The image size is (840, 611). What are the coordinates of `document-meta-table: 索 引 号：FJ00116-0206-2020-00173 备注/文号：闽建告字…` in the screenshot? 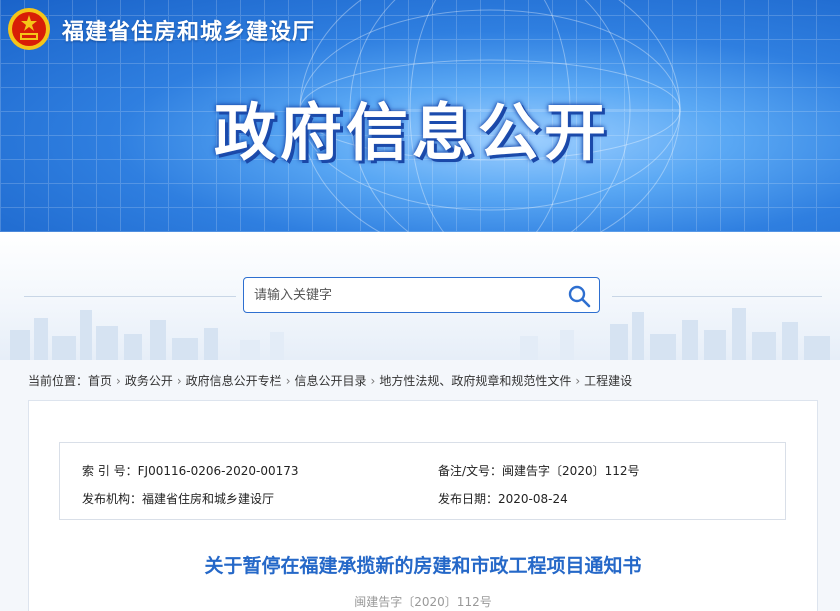 It's located at (422, 481).